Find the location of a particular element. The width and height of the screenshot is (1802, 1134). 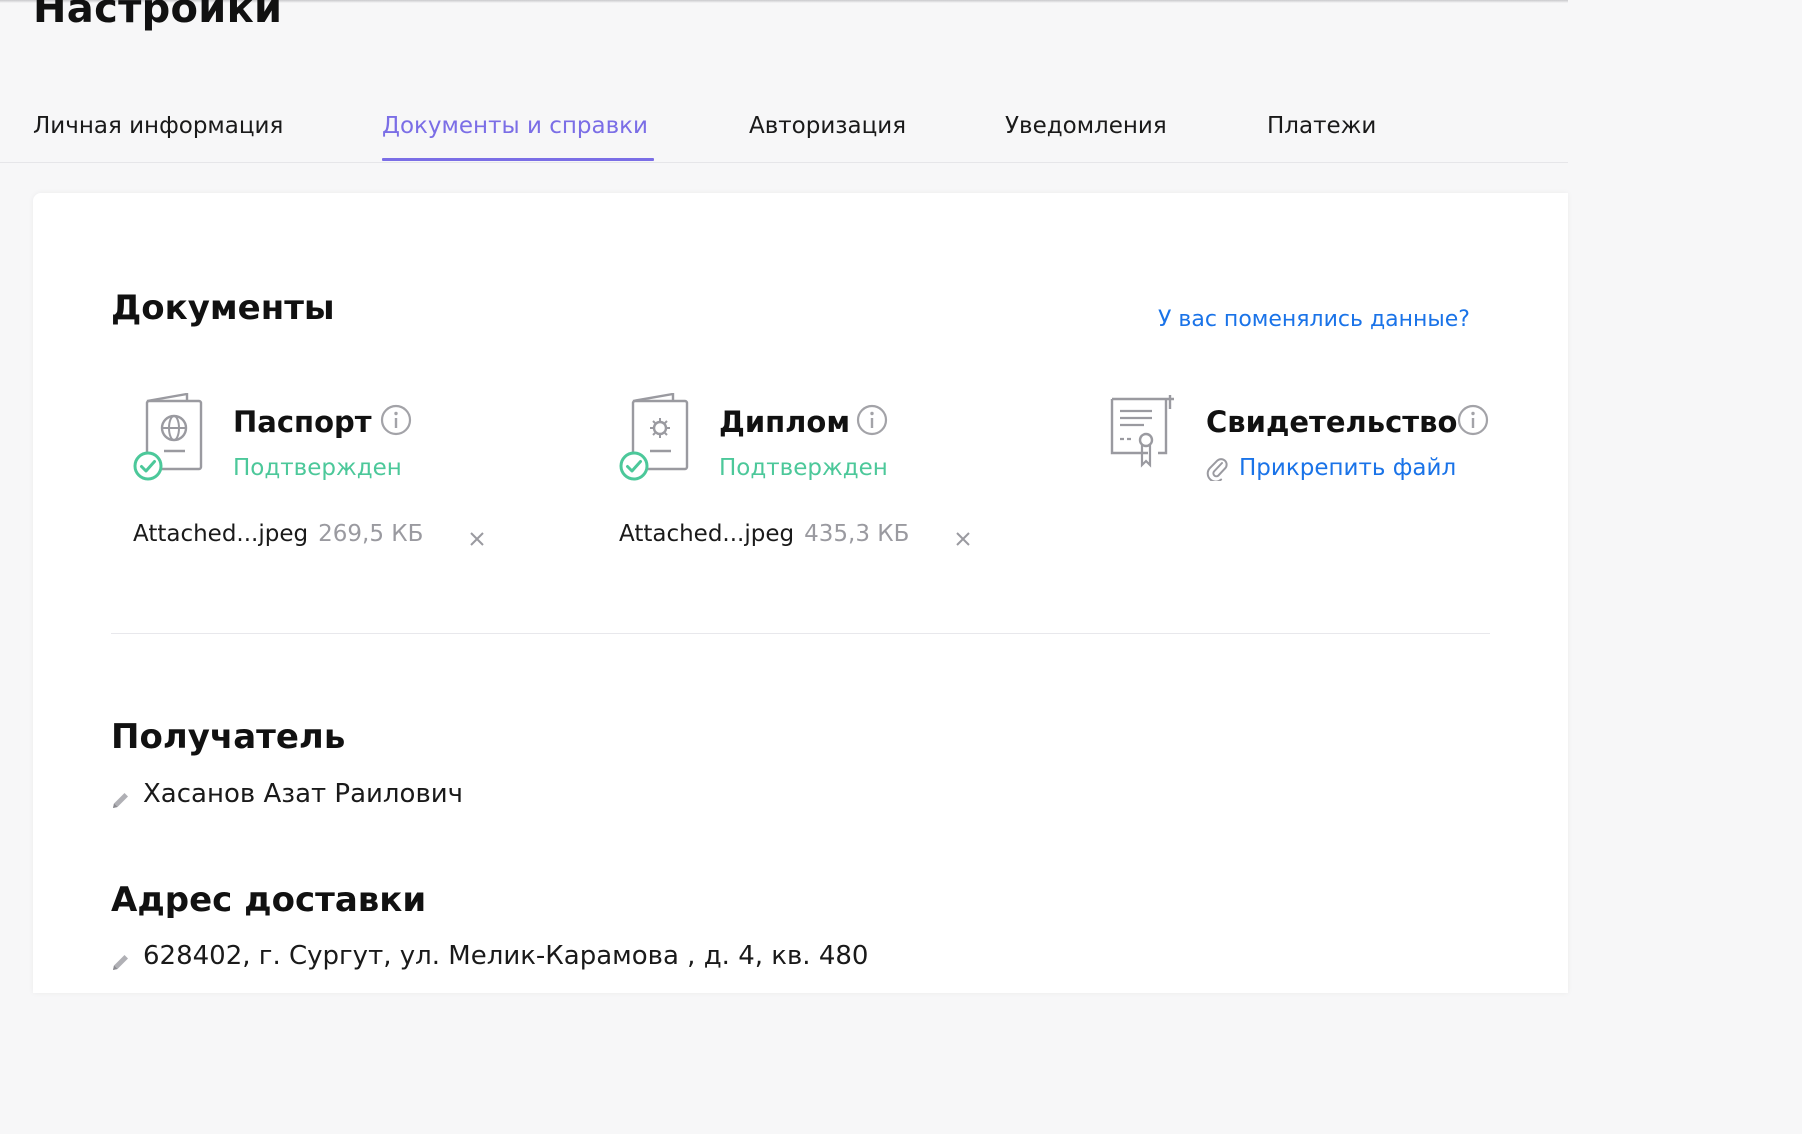

data-changed-link: У вас поменялись данные? is located at coordinates (1314, 319).